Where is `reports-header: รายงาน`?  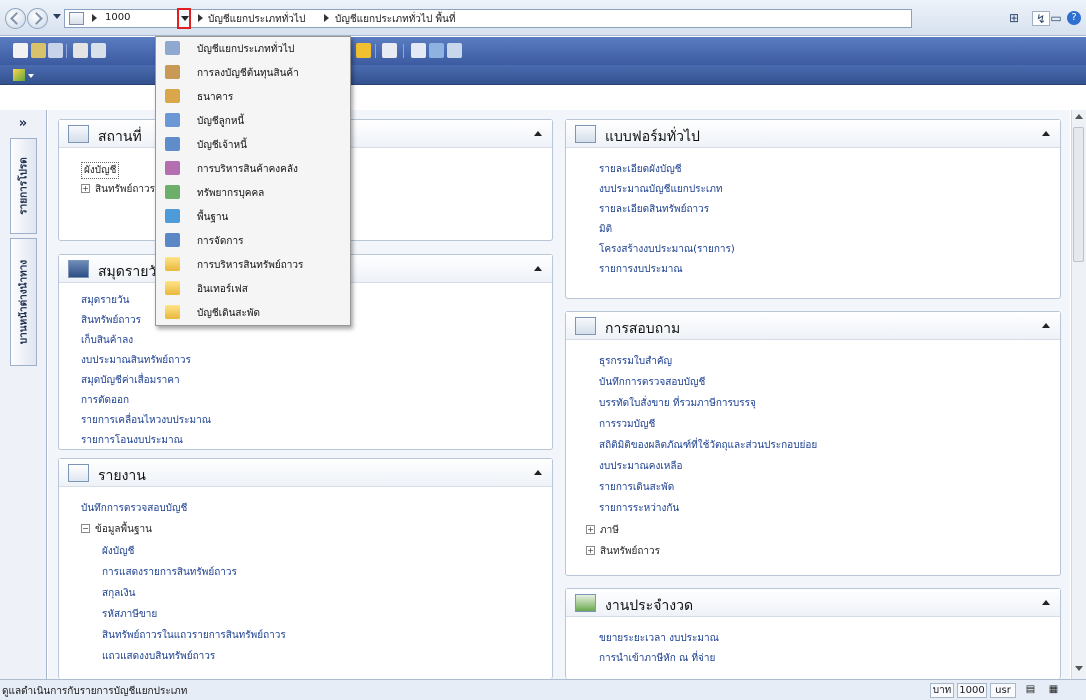
reports-header: รายงาน is located at coordinates (305, 473).